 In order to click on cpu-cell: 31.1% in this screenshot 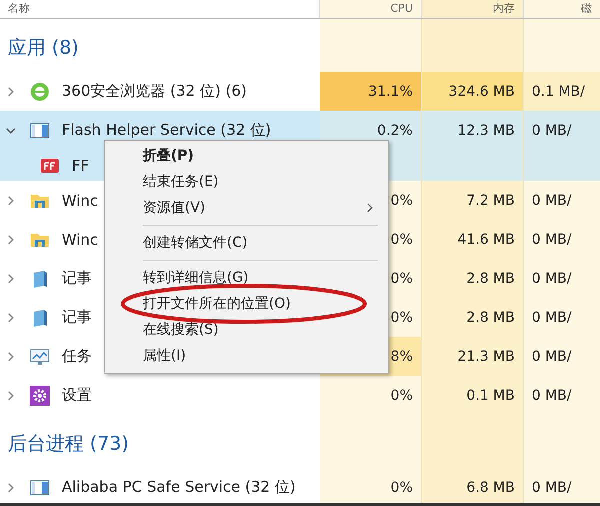, I will do `click(390, 92)`.